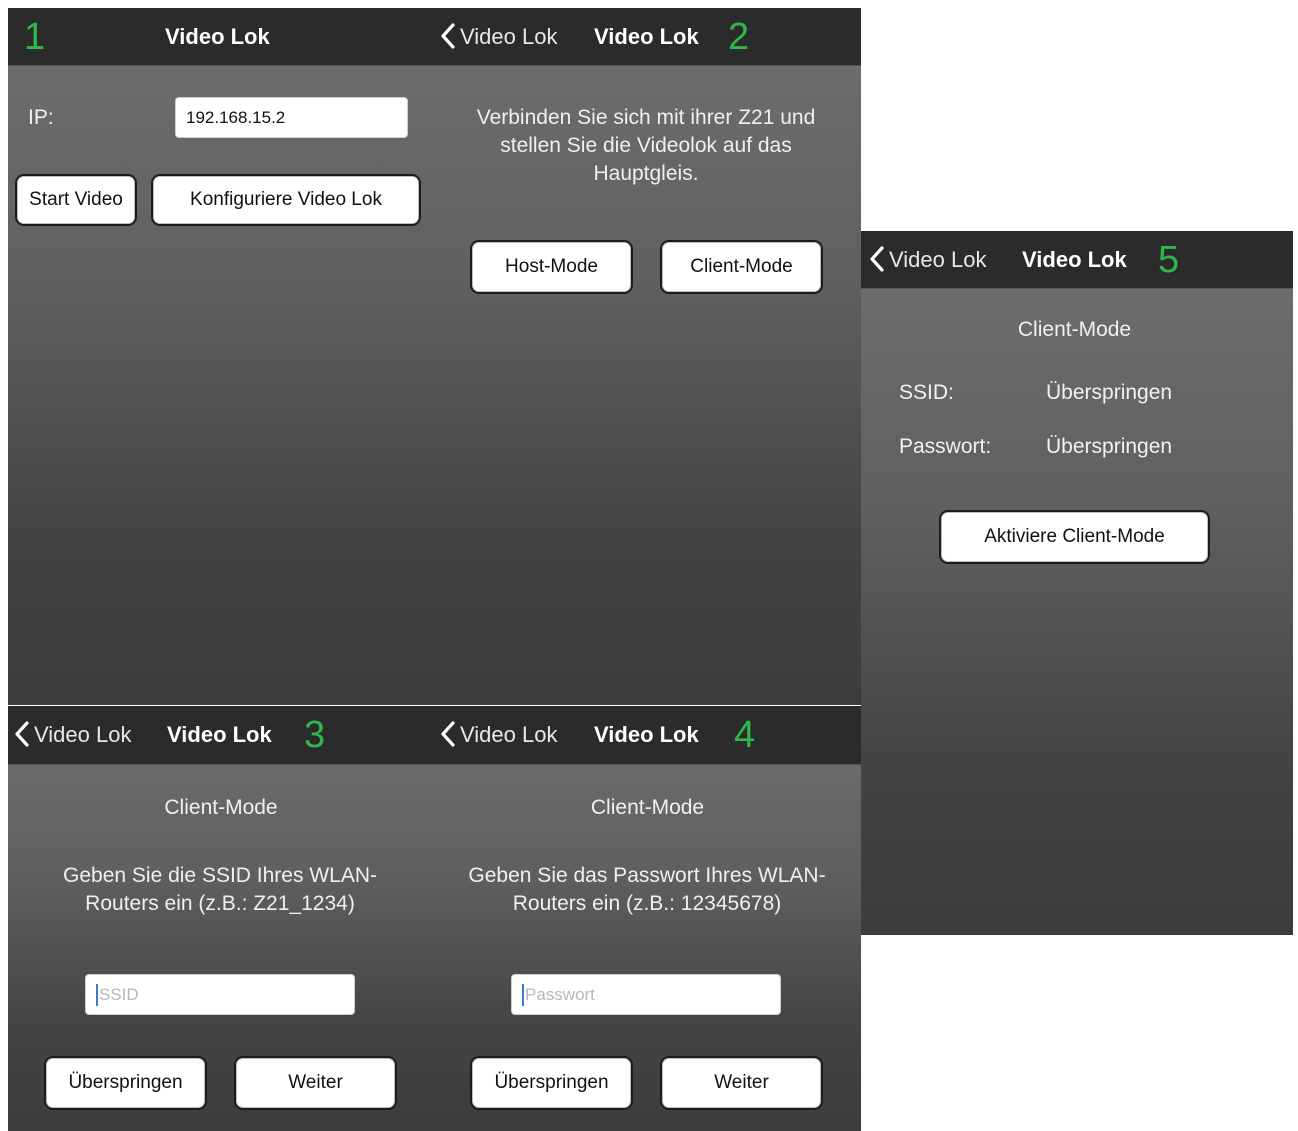 This screenshot has height=1131, width=1298. Describe the element at coordinates (739, 37) in the screenshot. I see `step-number: 2` at that location.